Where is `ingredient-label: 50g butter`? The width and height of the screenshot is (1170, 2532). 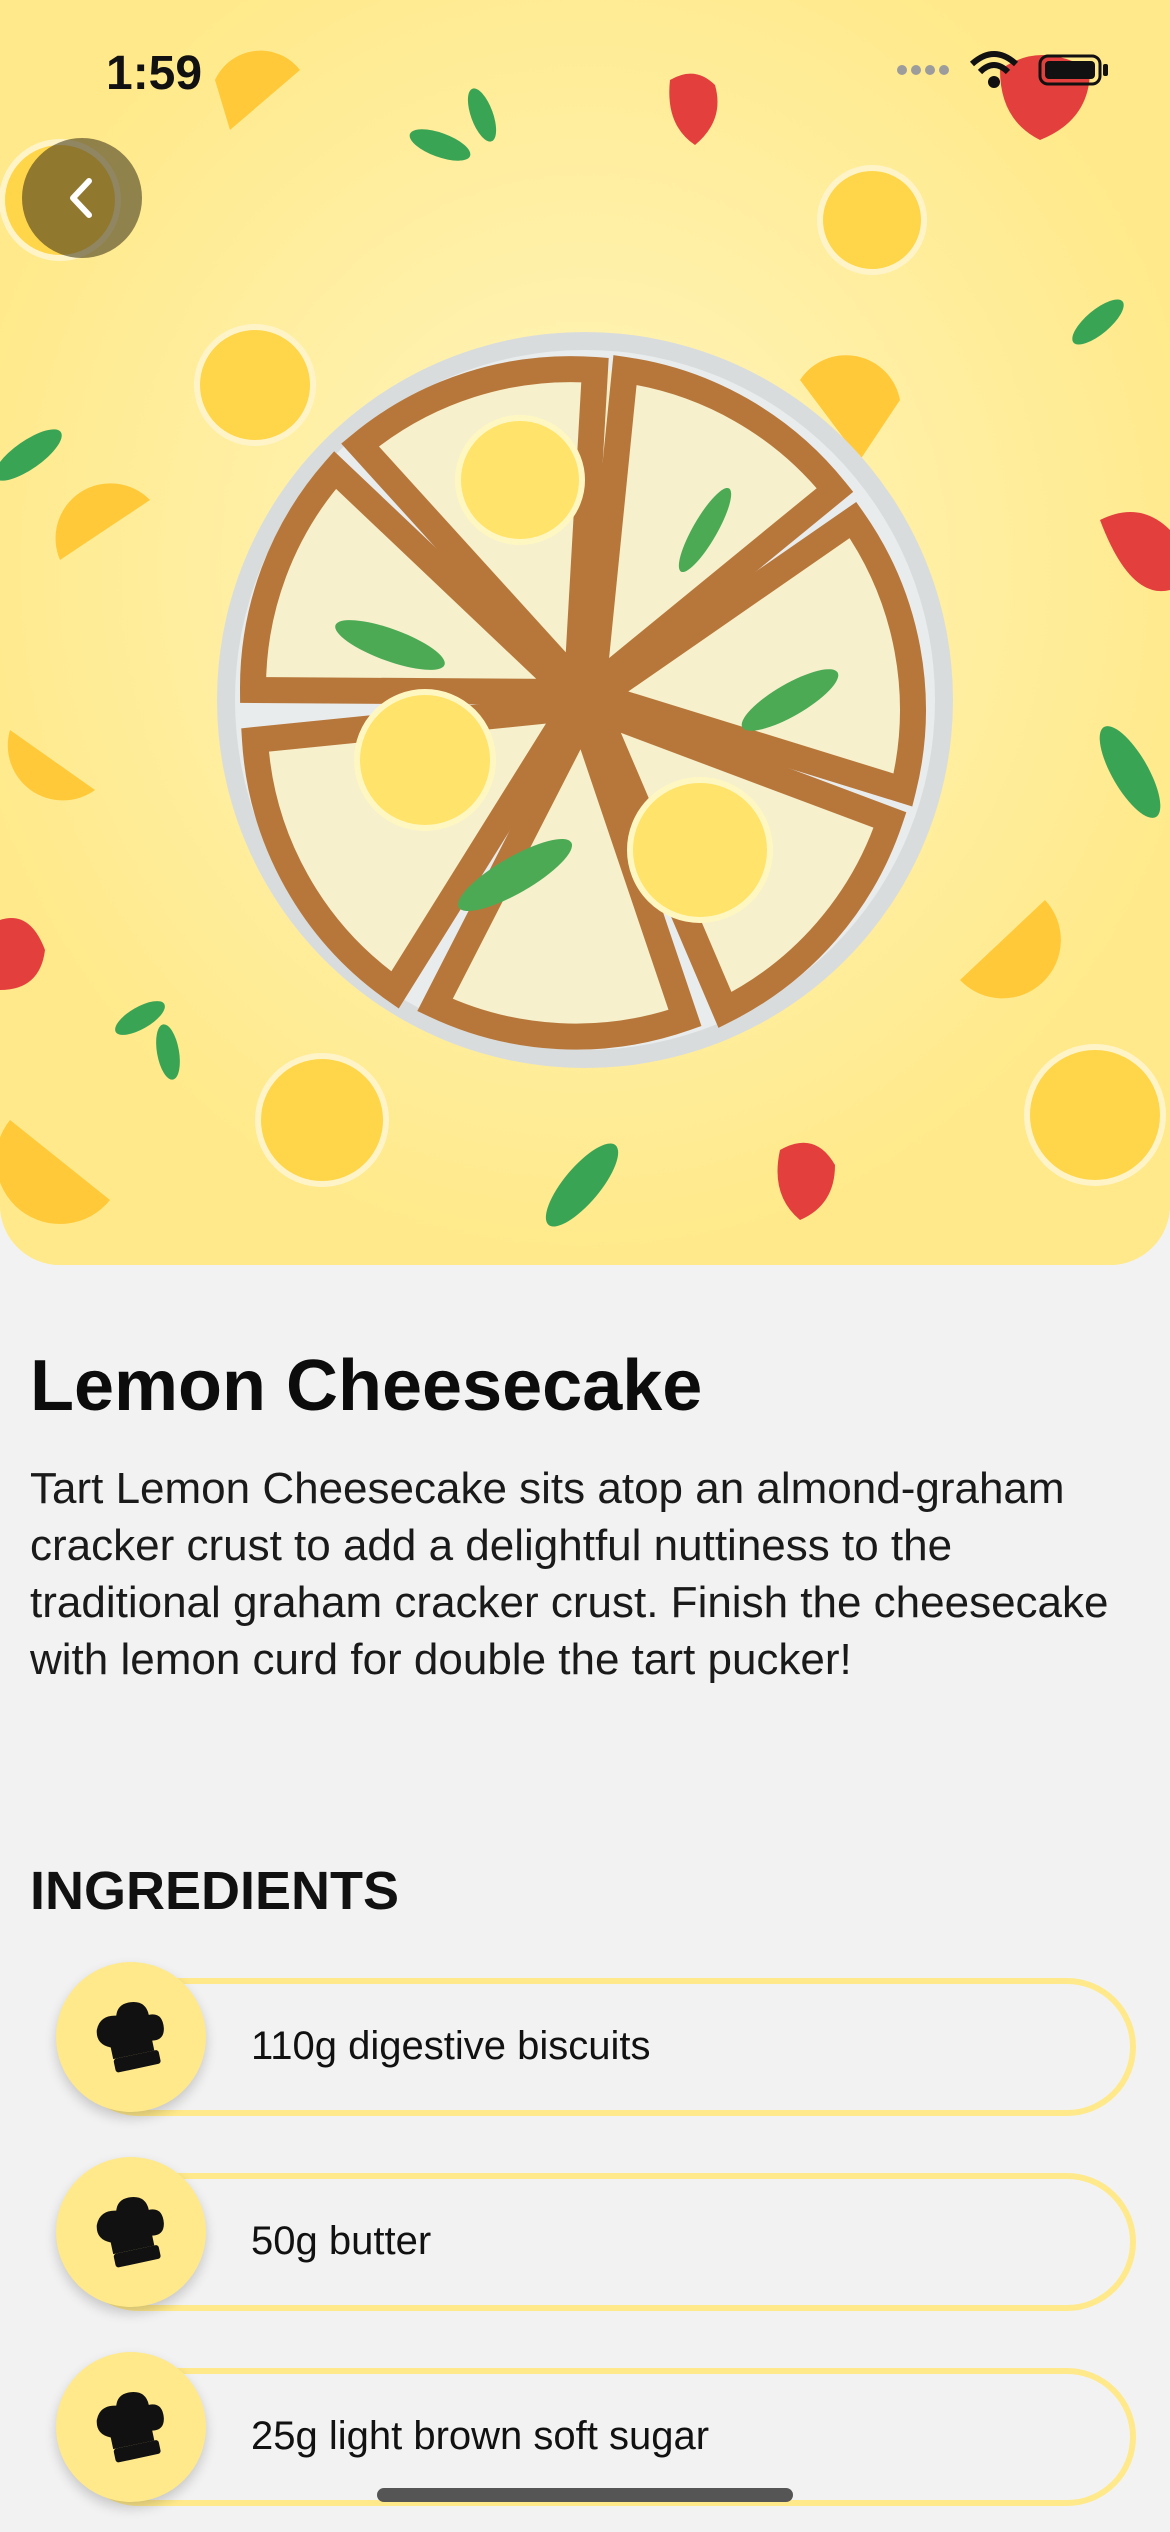 ingredient-label: 50g butter is located at coordinates (341, 2241).